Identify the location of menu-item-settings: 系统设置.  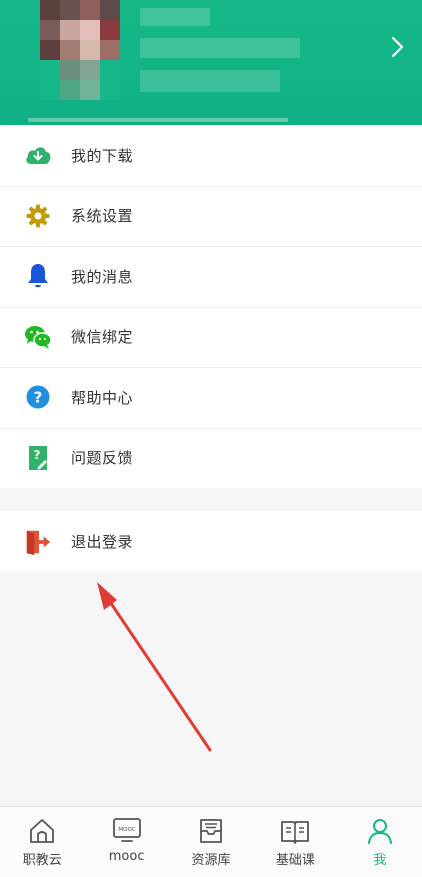
(211, 215).